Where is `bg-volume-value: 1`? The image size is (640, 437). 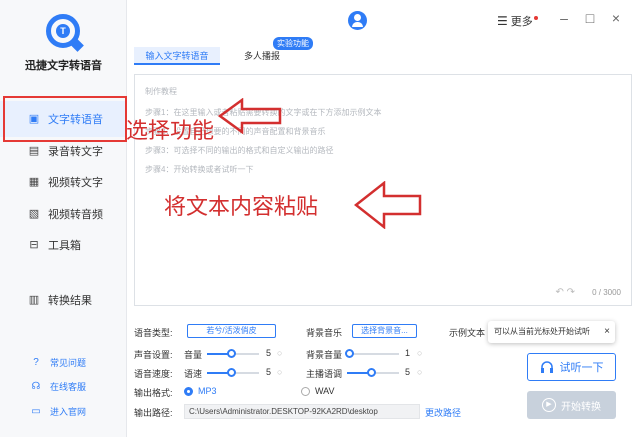
bg-volume-value: 1 is located at coordinates (408, 353).